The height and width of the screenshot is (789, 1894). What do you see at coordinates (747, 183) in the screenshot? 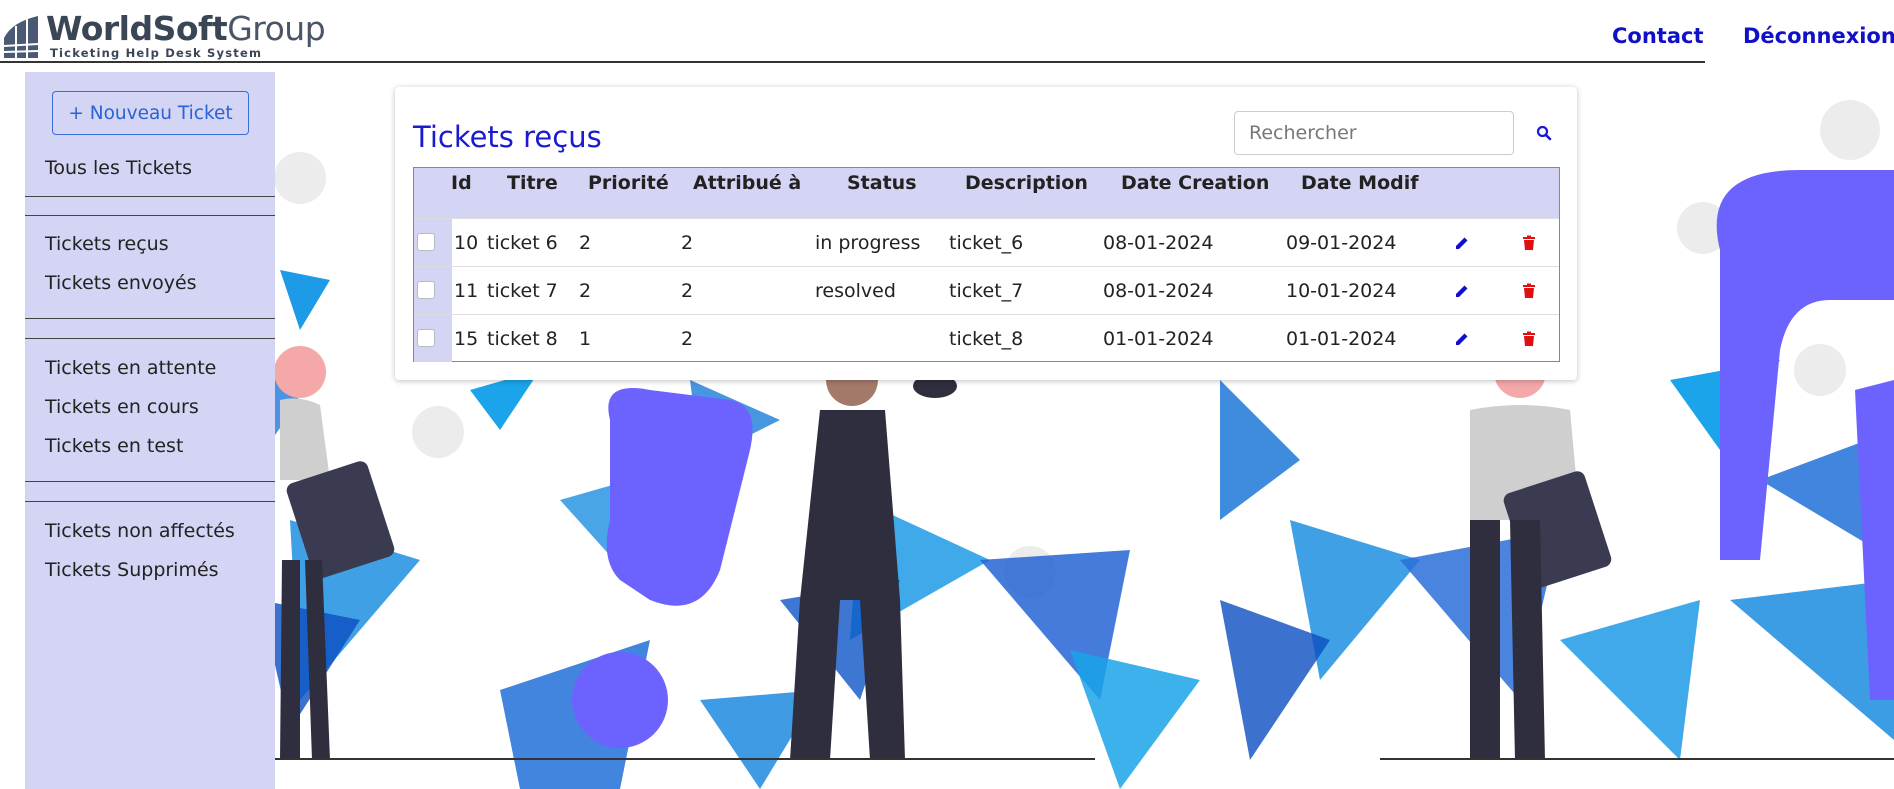
I see `column-header-assigned: Attribué à` at bounding box center [747, 183].